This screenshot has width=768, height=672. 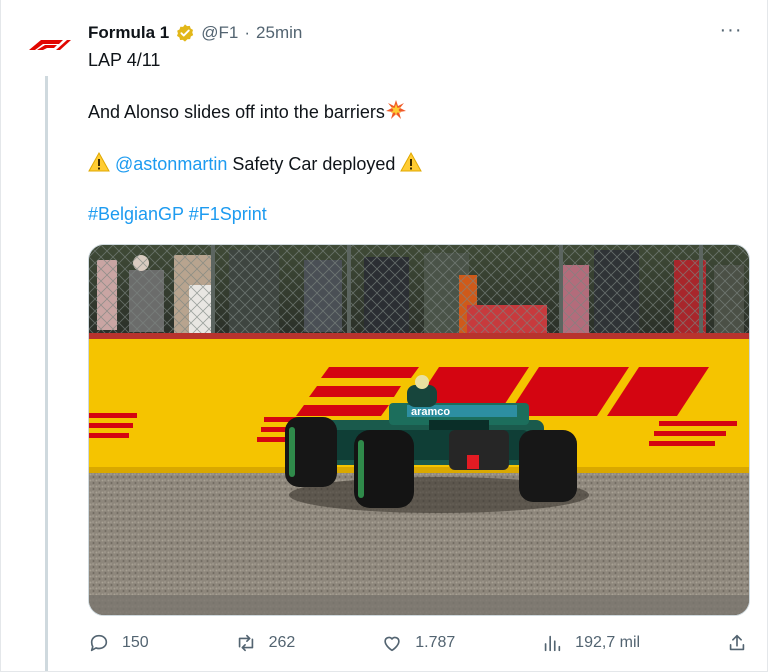 I want to click on thread-line, so click(x=46, y=373).